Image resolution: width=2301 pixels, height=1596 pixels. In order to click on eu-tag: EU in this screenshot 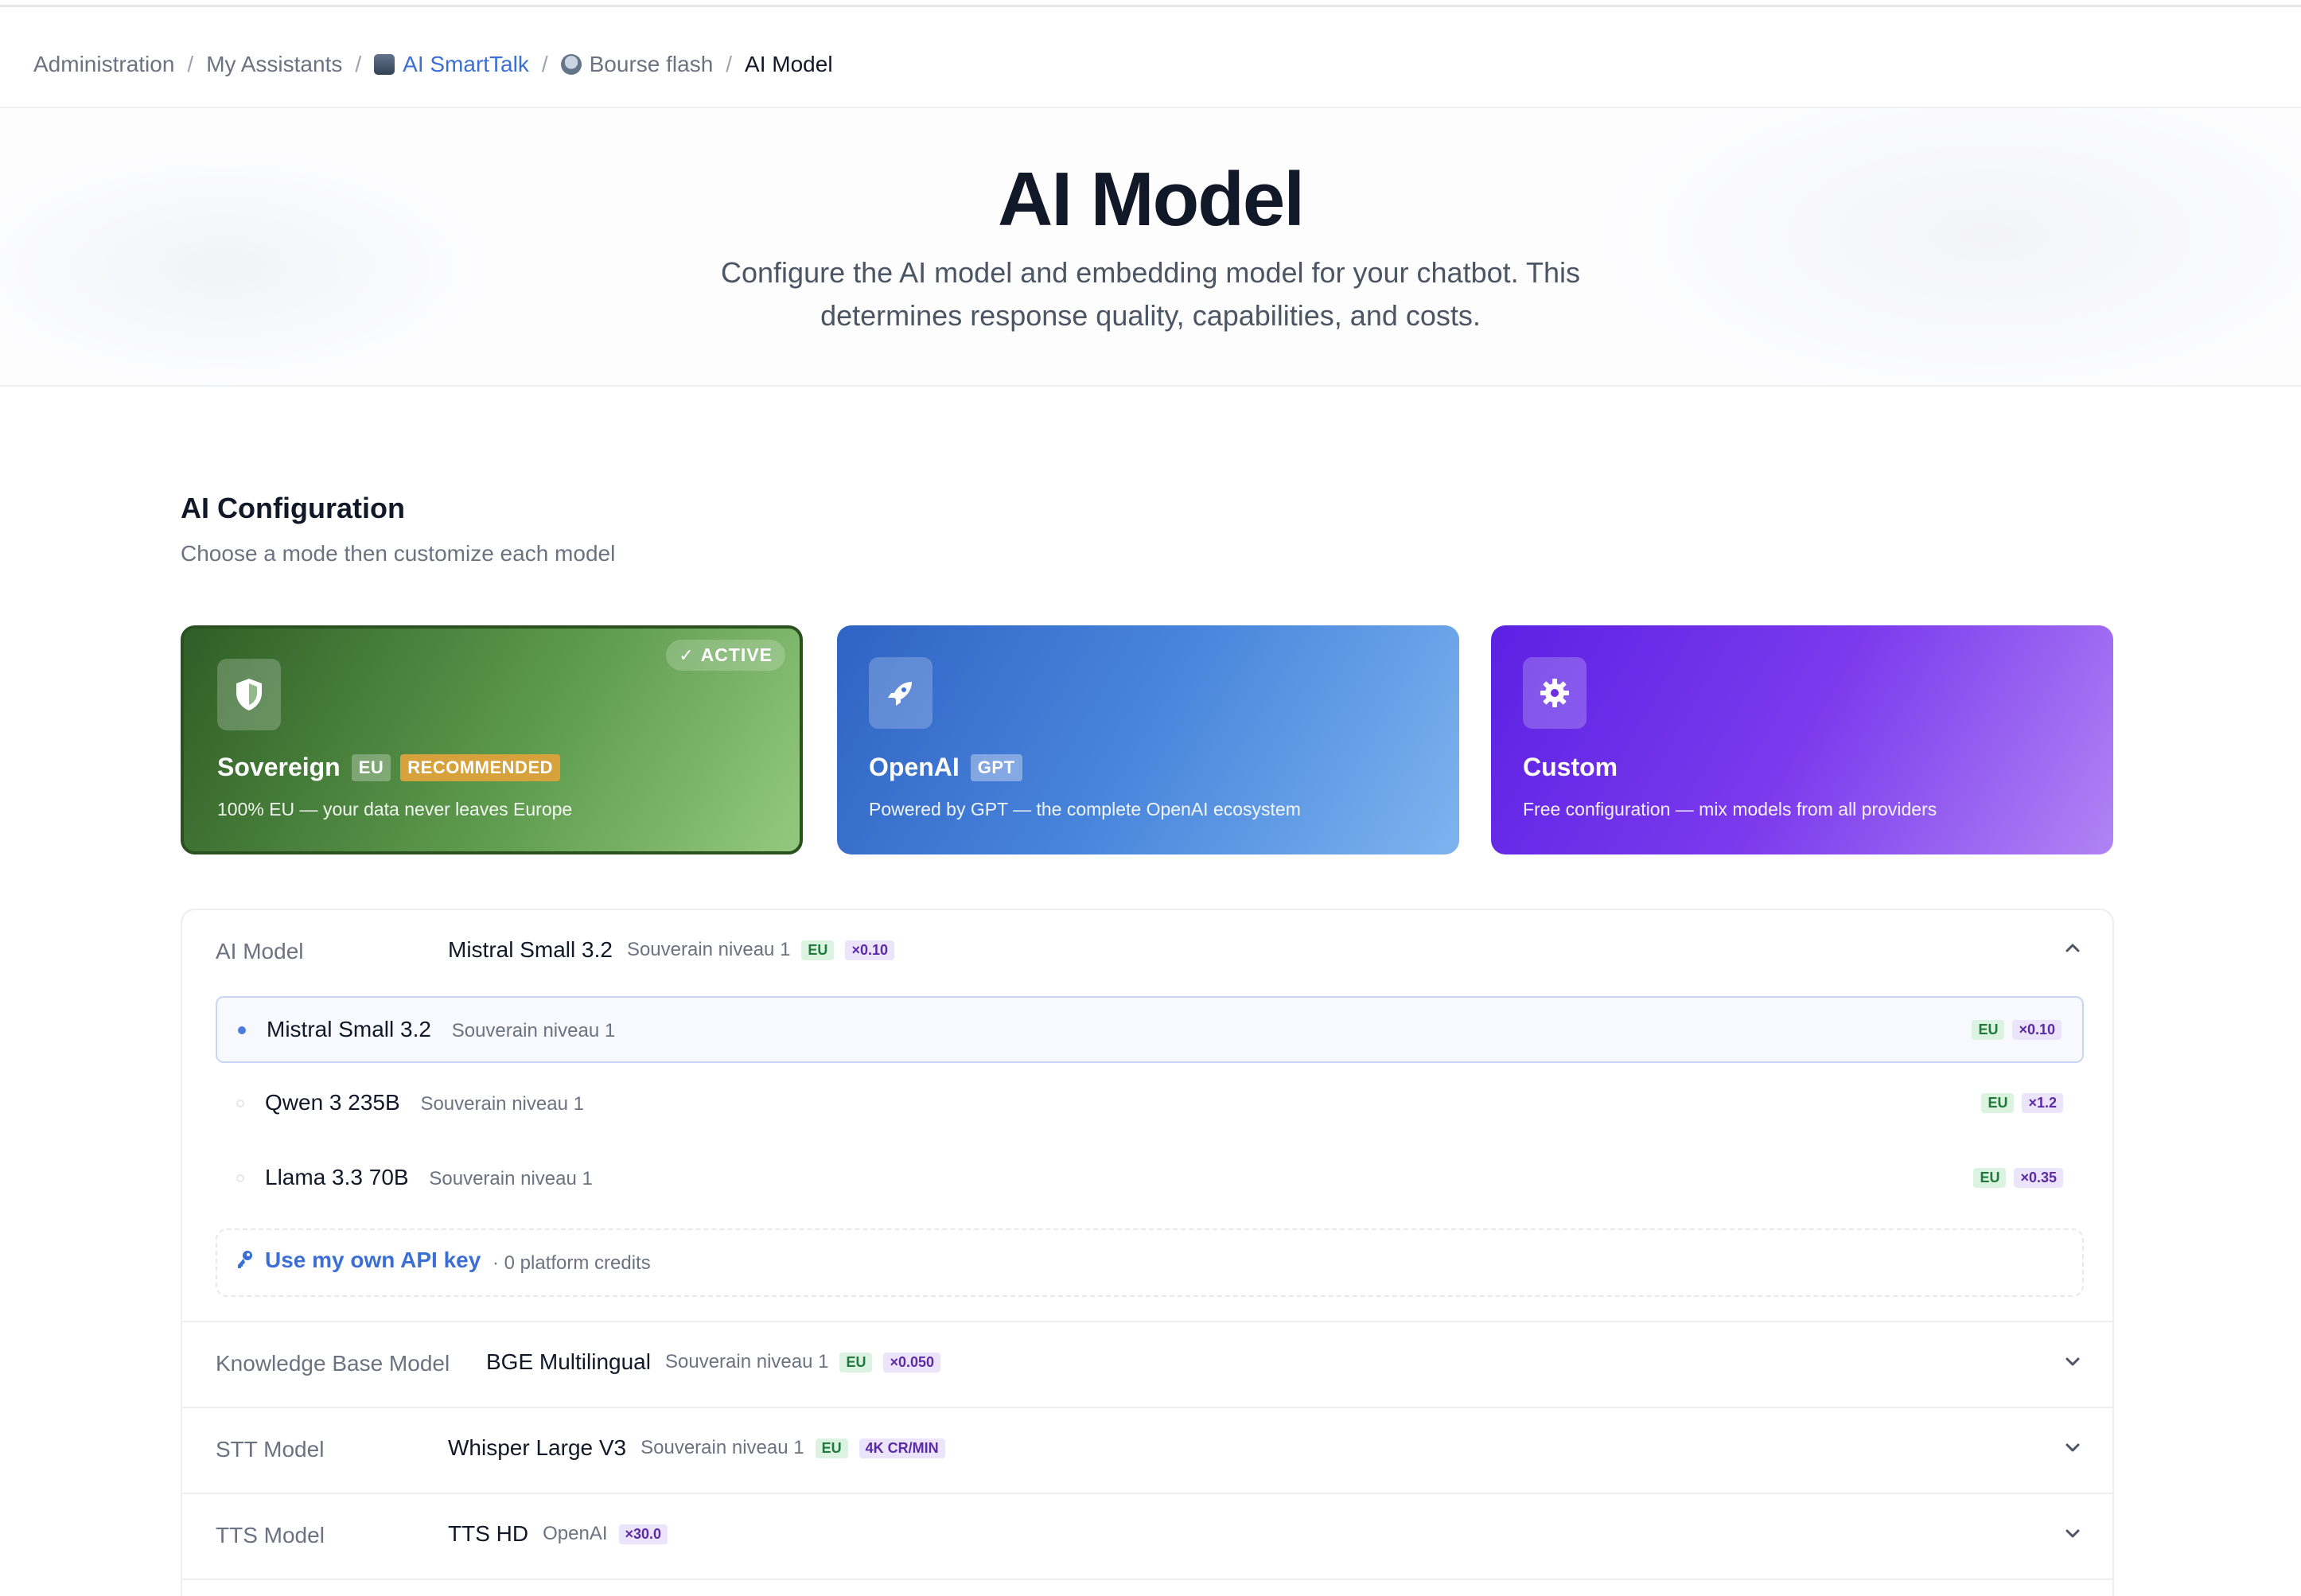, I will do `click(371, 767)`.